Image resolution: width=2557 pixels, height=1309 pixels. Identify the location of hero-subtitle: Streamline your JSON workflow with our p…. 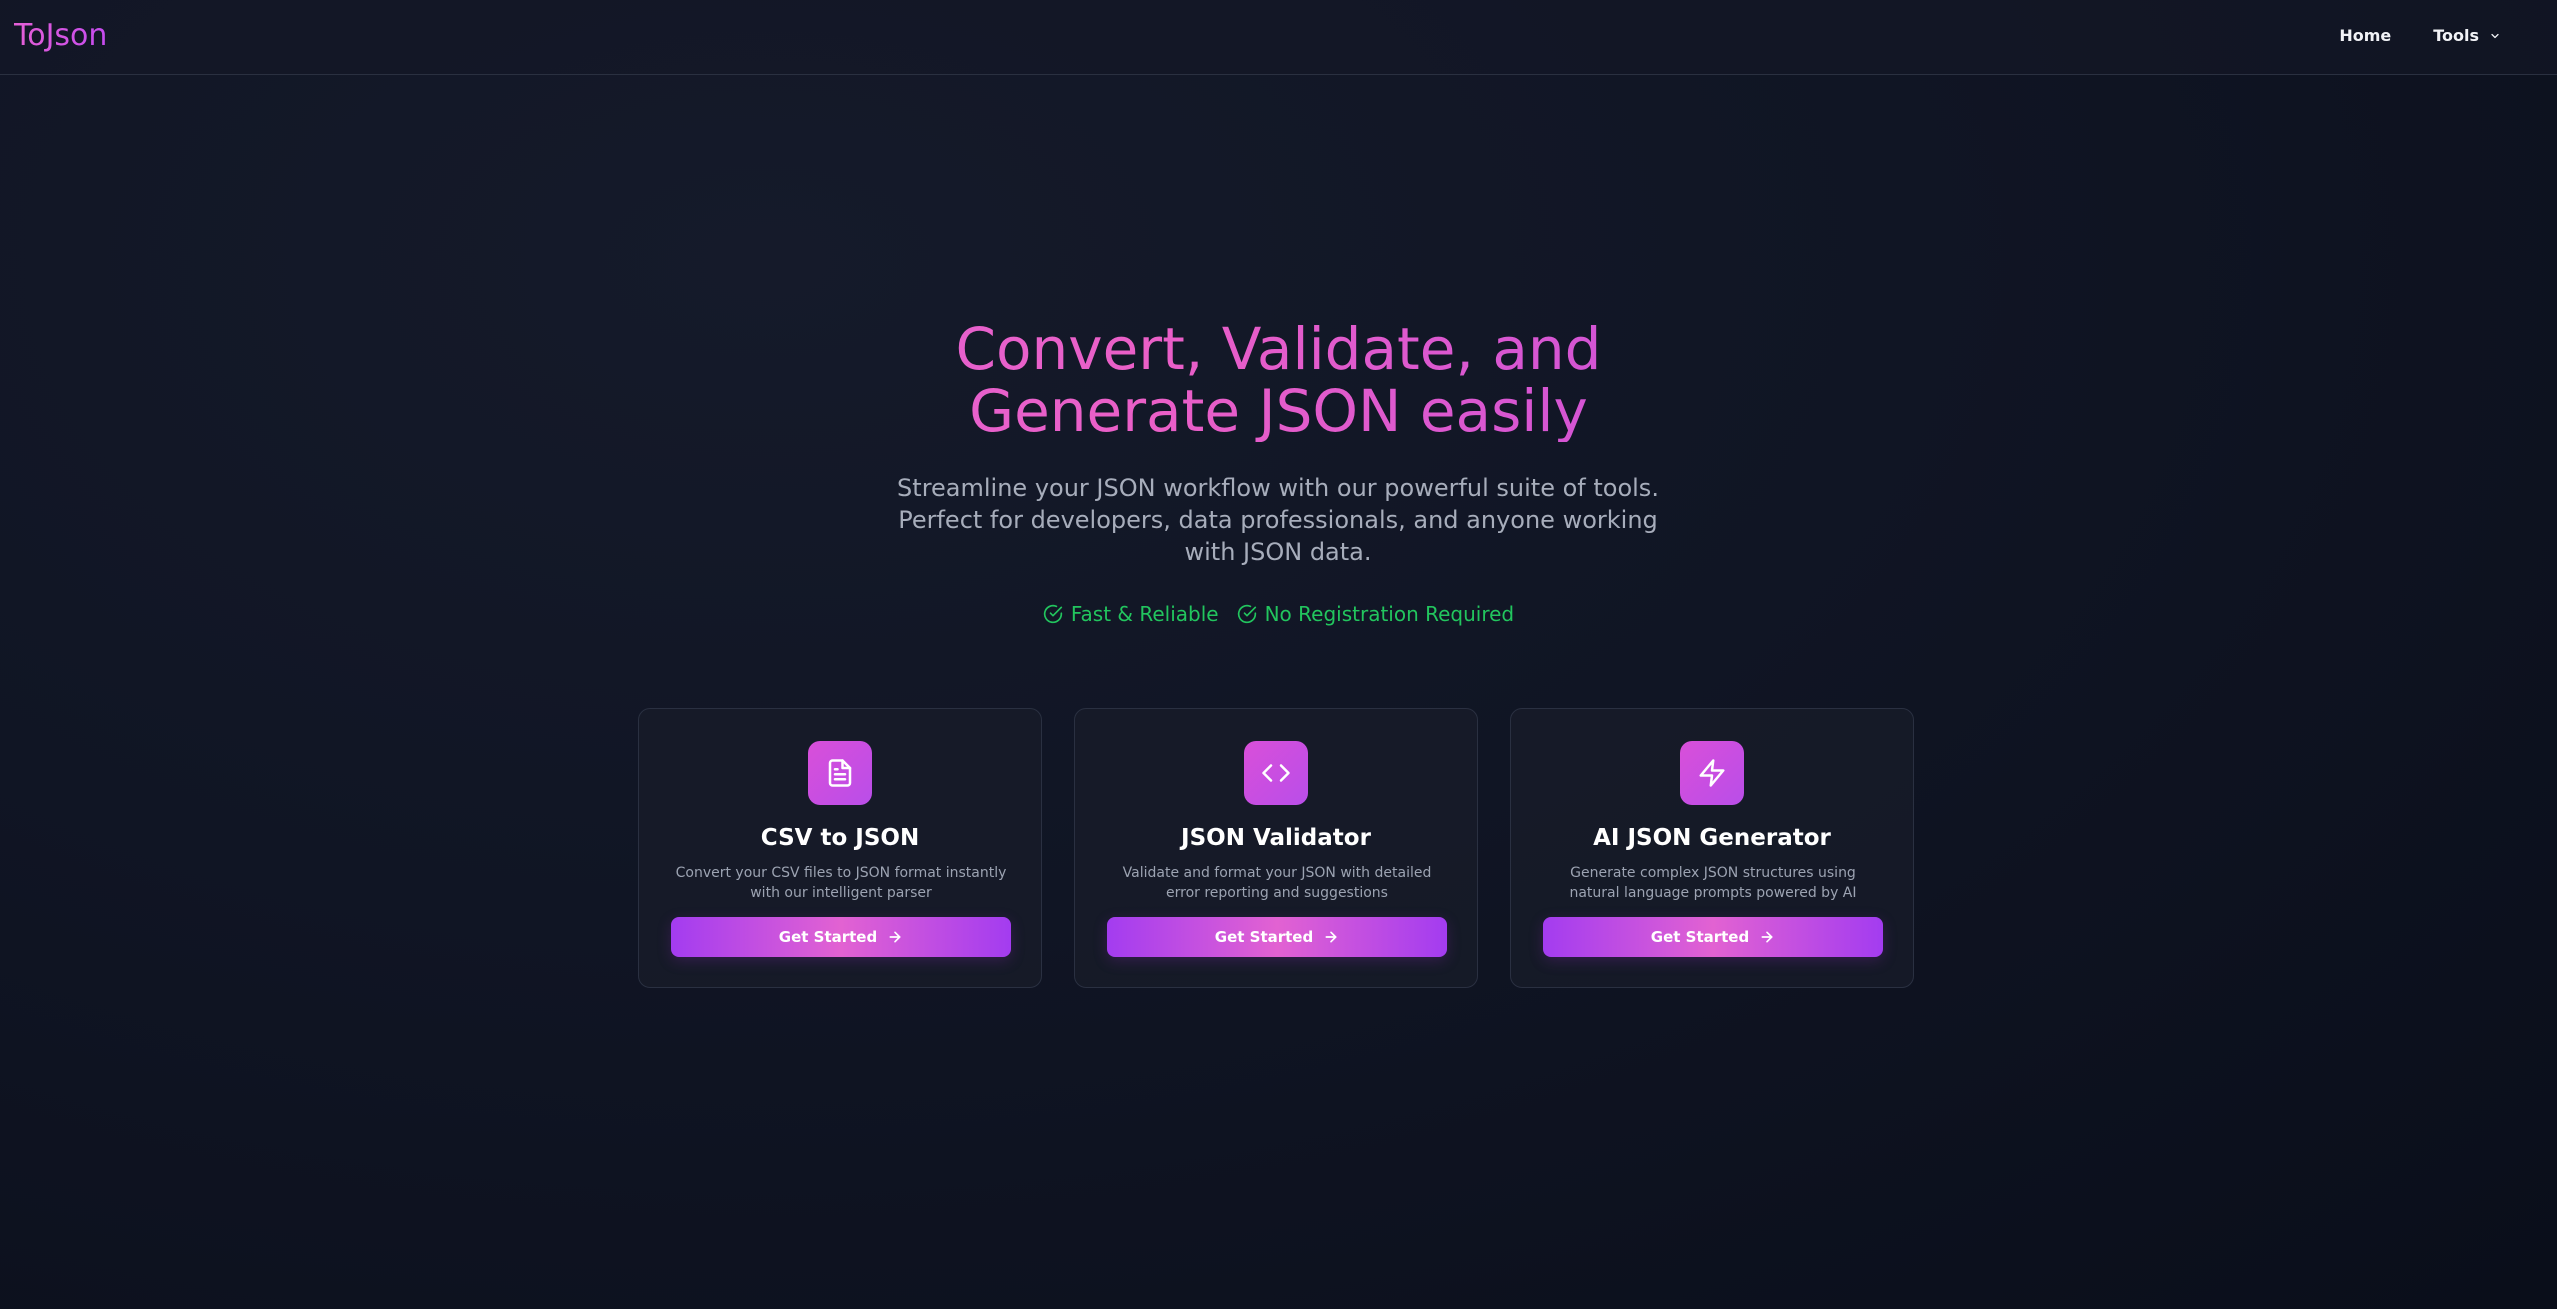
(1278, 520).